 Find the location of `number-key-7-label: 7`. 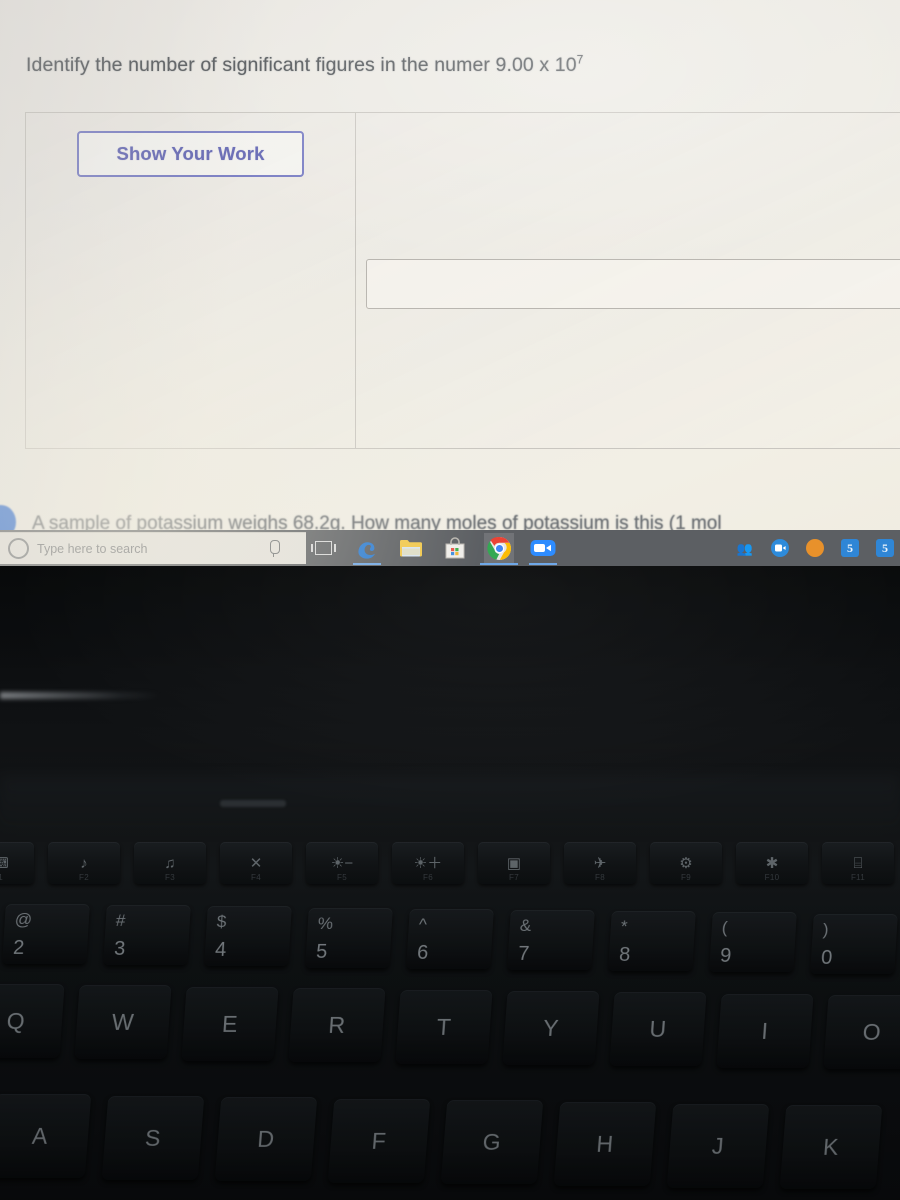

number-key-7-label: 7 is located at coordinates (523, 954).